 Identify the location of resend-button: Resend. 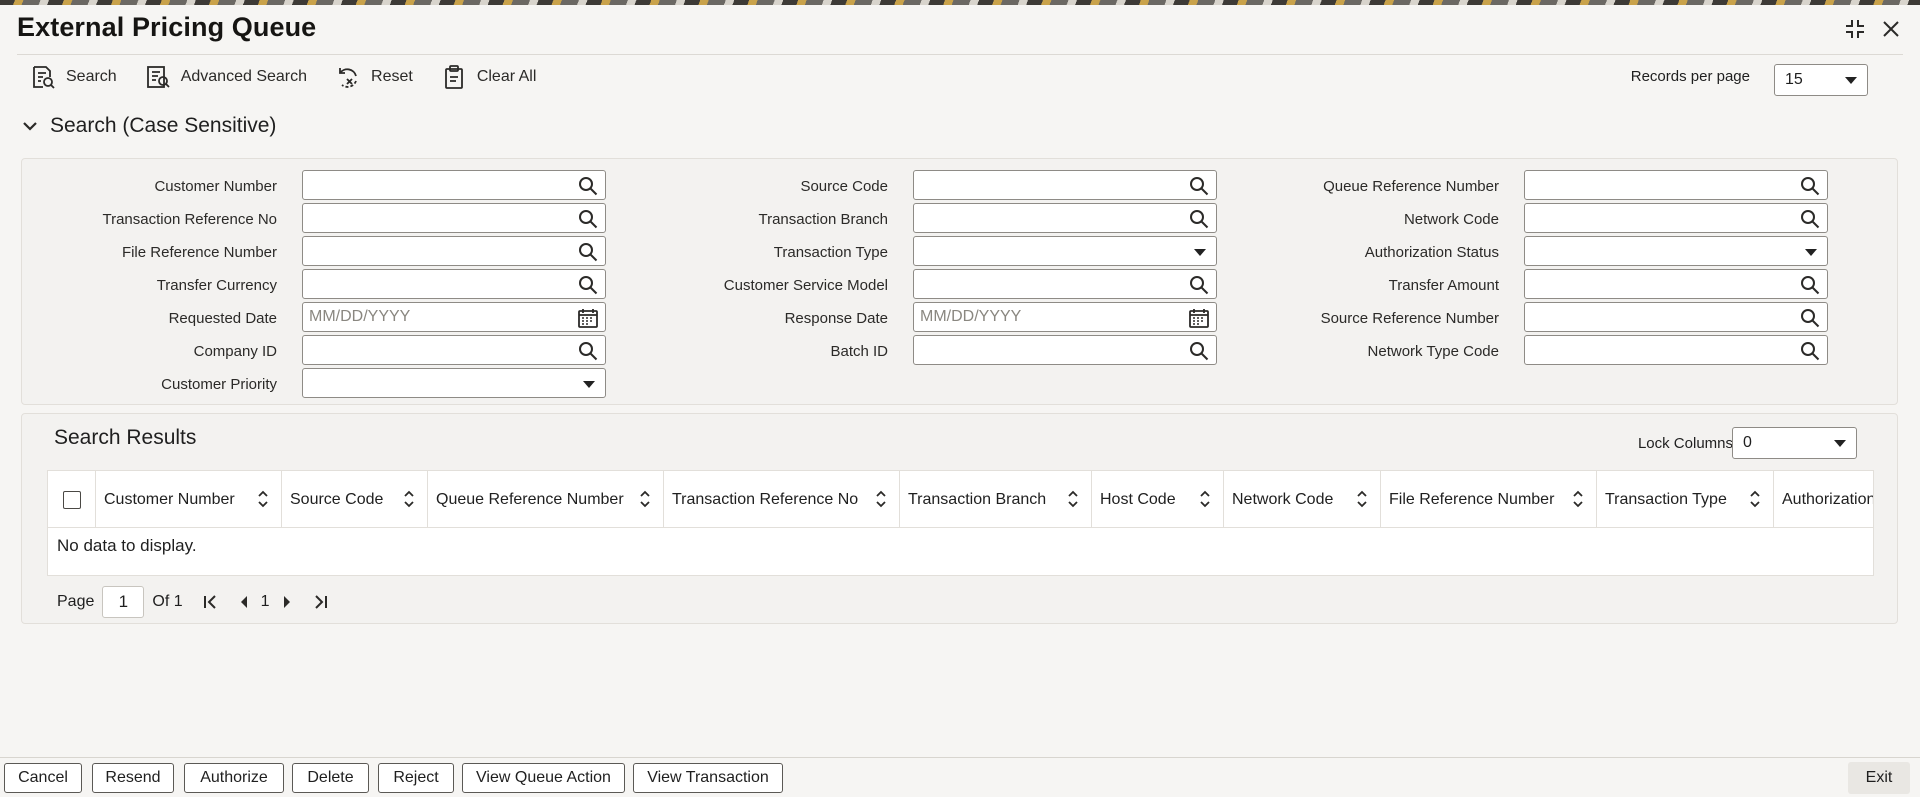
(133, 778).